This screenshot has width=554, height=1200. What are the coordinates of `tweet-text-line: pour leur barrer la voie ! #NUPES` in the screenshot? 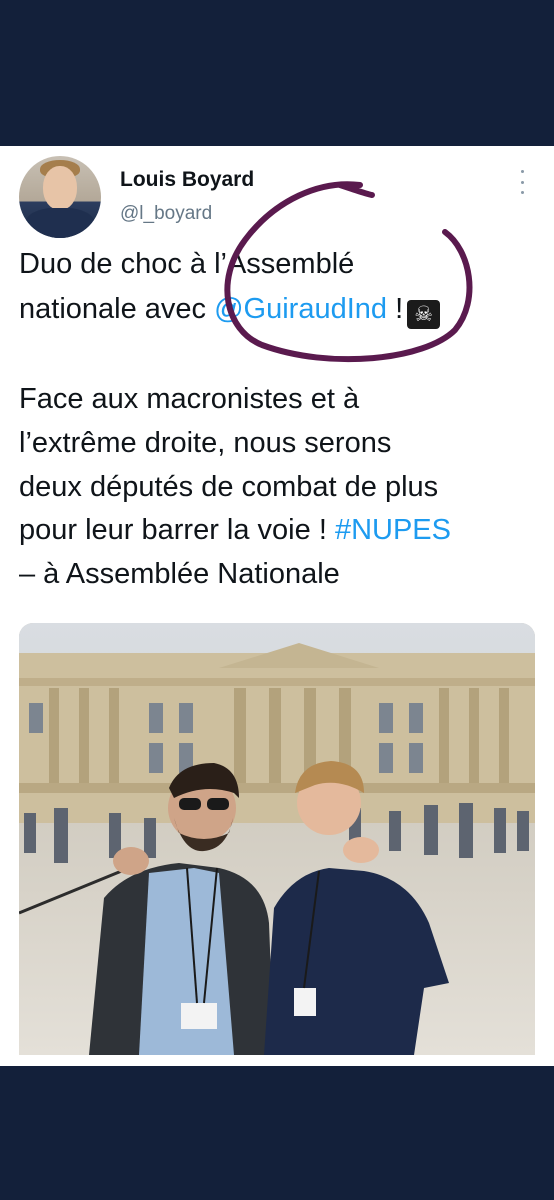 It's located at (235, 530).